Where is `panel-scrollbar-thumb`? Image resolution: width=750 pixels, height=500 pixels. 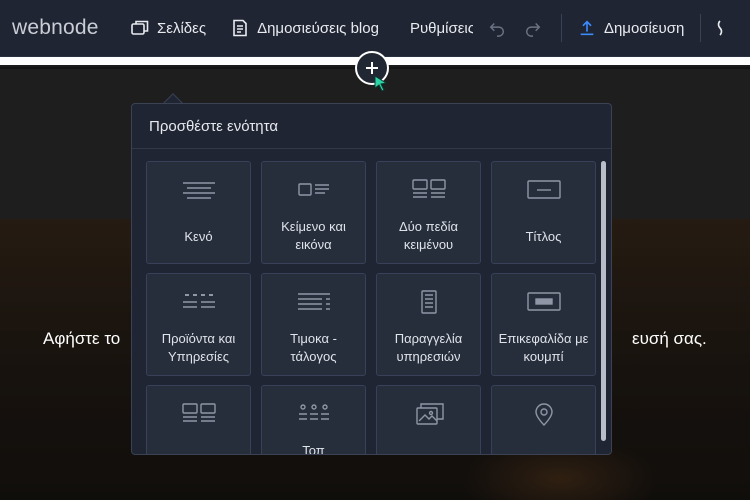
panel-scrollbar-thumb is located at coordinates (603, 301).